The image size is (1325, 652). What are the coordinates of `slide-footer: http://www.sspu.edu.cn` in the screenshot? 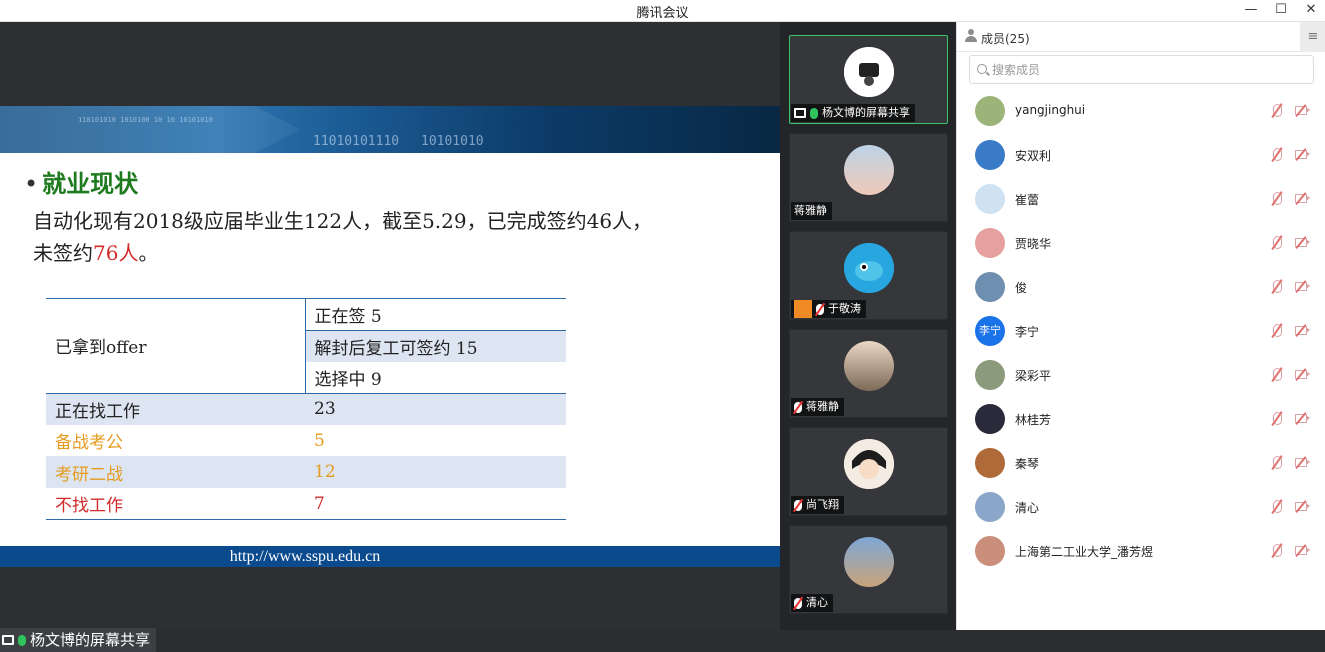 It's located at (390, 556).